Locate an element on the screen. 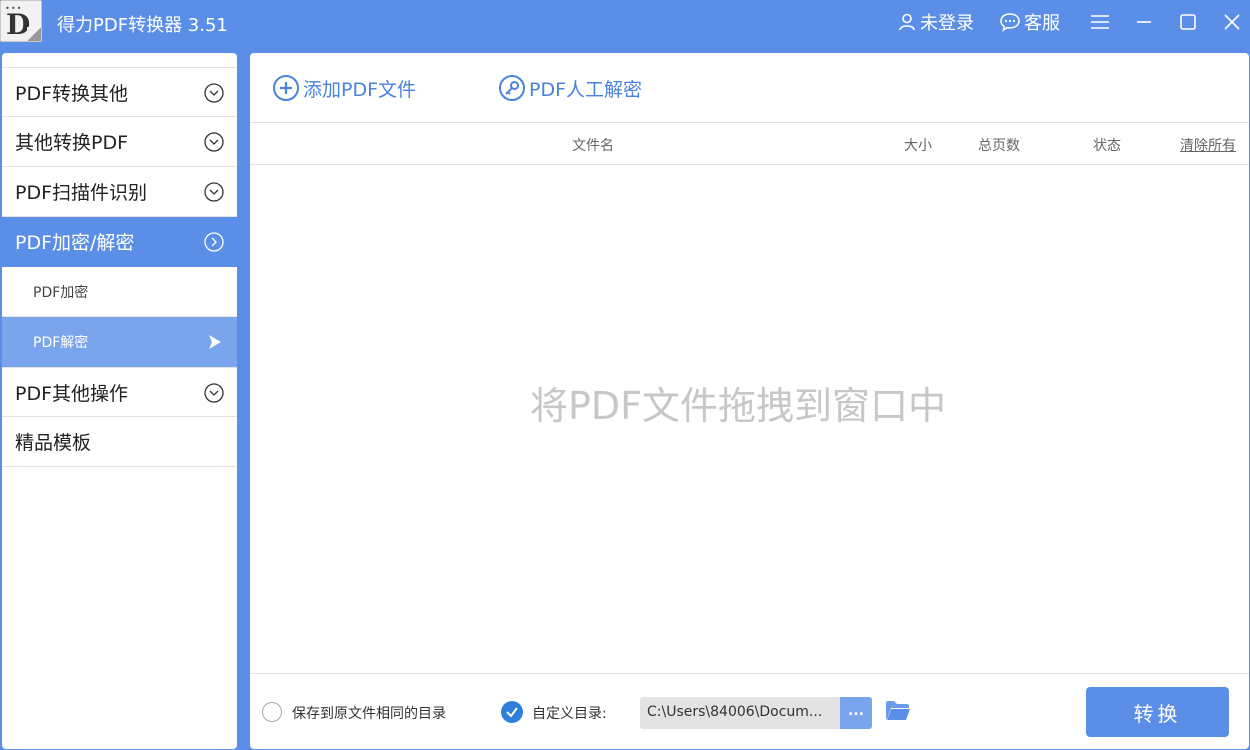 The width and height of the screenshot is (1250, 750). sidebar-item-pdf-scan-ocr: PDF扫描件识别 is located at coordinates (119, 192).